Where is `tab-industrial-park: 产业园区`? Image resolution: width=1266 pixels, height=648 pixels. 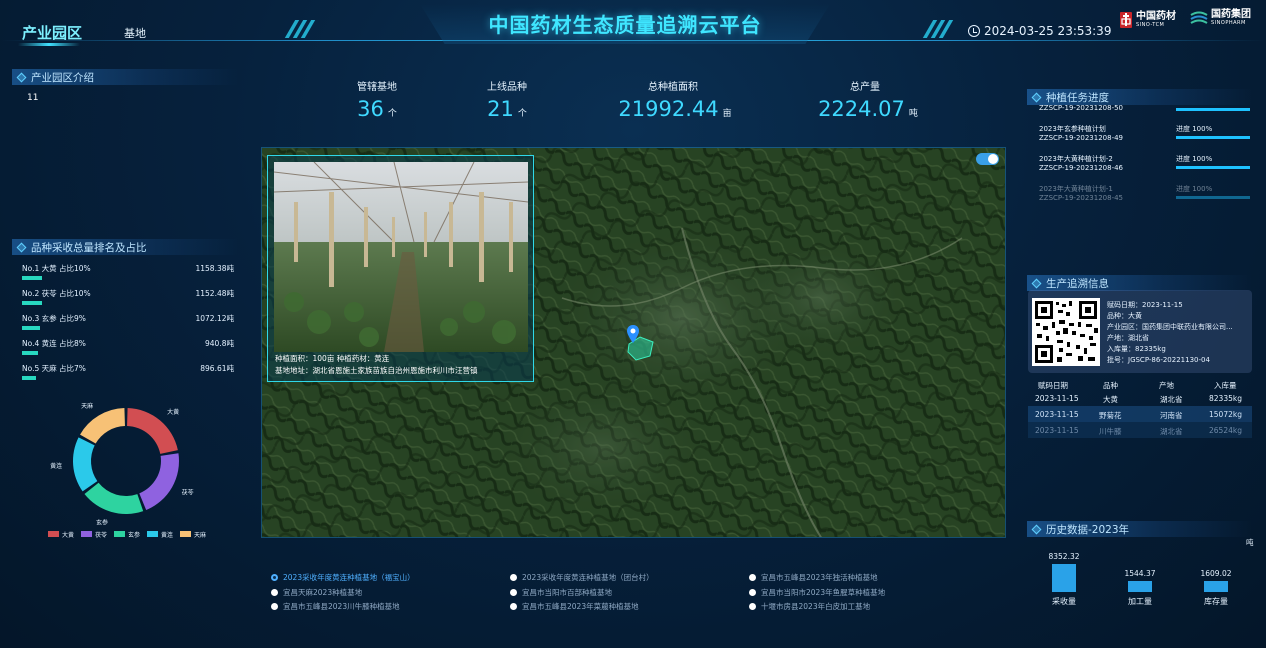
tab-industrial-park: 产业园区 is located at coordinates (52, 32).